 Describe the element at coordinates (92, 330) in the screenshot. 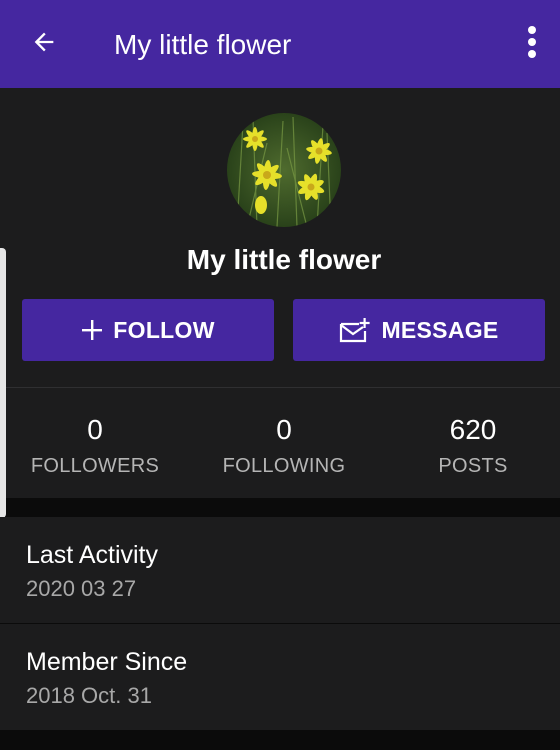

I see `plus-icon` at that location.